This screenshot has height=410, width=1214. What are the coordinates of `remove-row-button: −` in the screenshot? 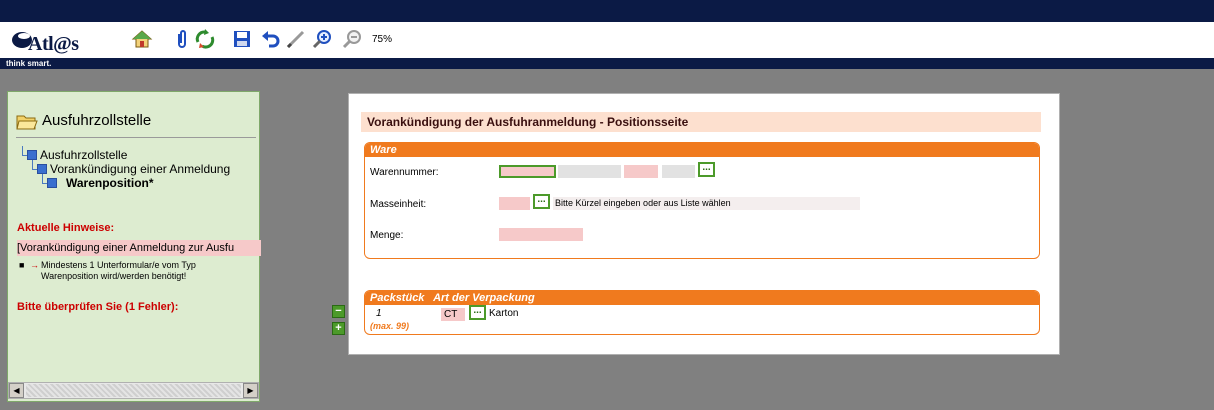 It's located at (338, 311).